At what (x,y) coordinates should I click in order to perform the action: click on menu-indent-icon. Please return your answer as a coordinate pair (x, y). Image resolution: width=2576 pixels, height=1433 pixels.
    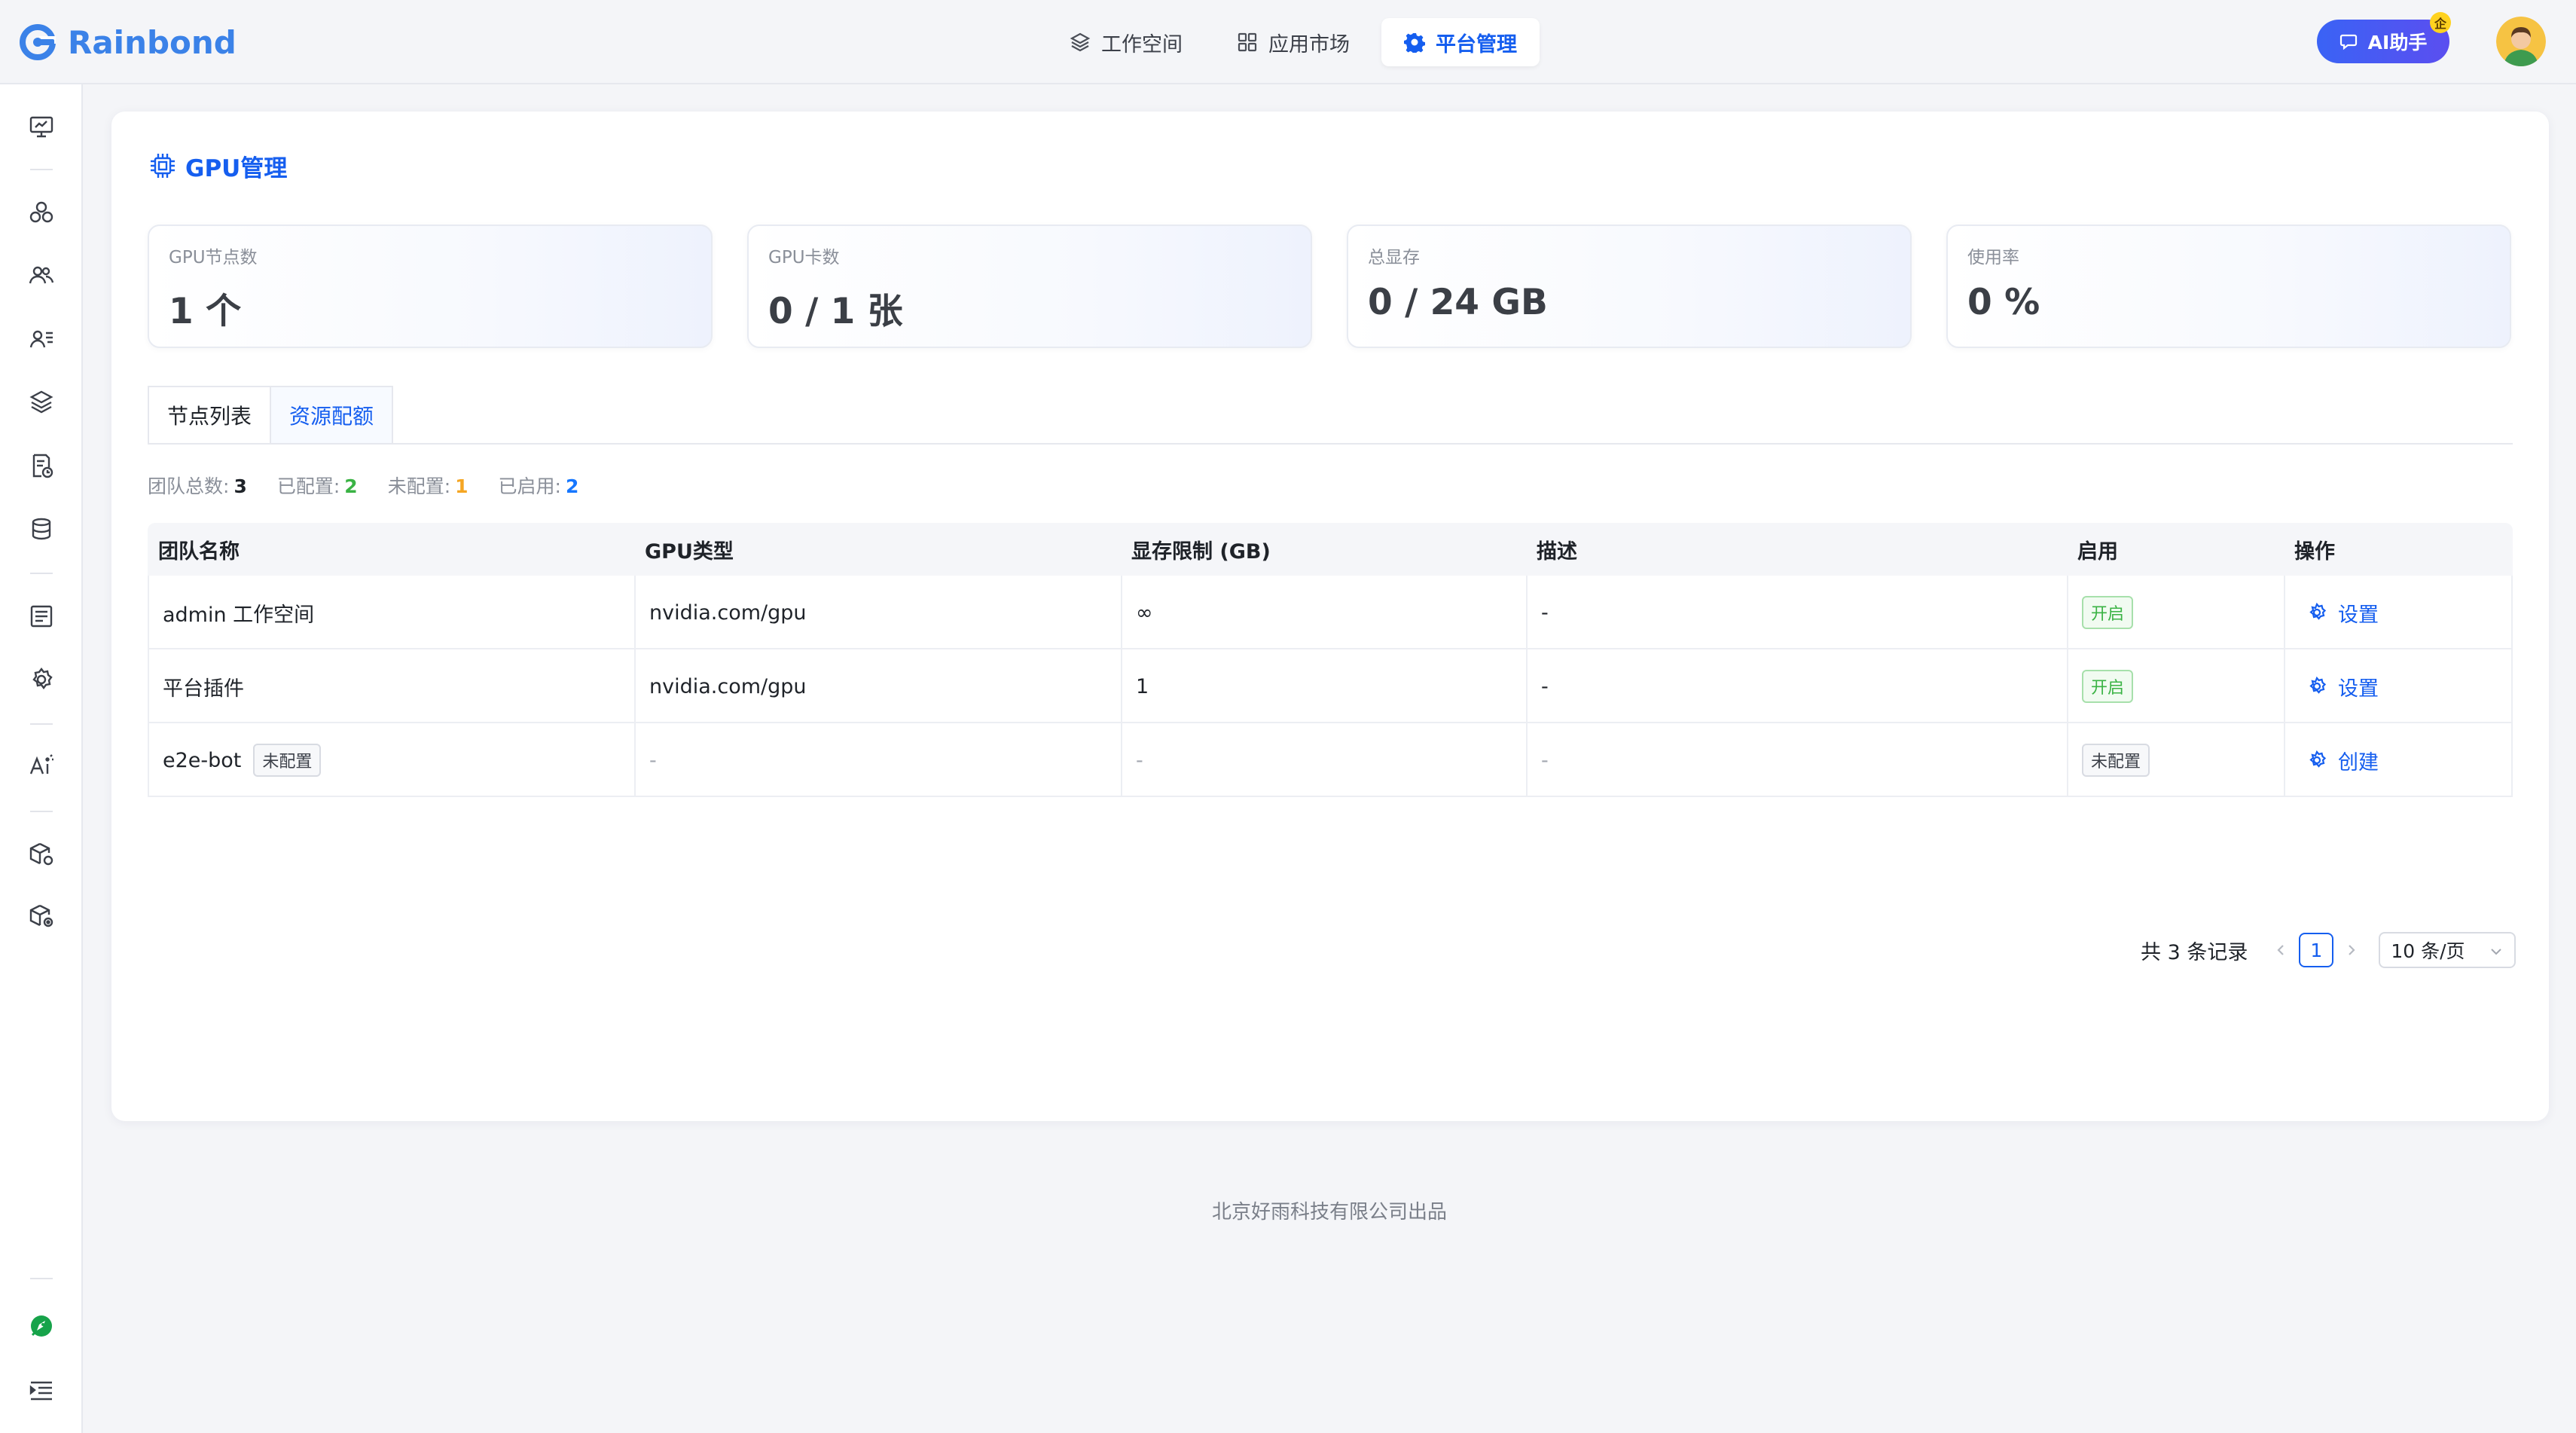
    Looking at the image, I should click on (42, 1390).